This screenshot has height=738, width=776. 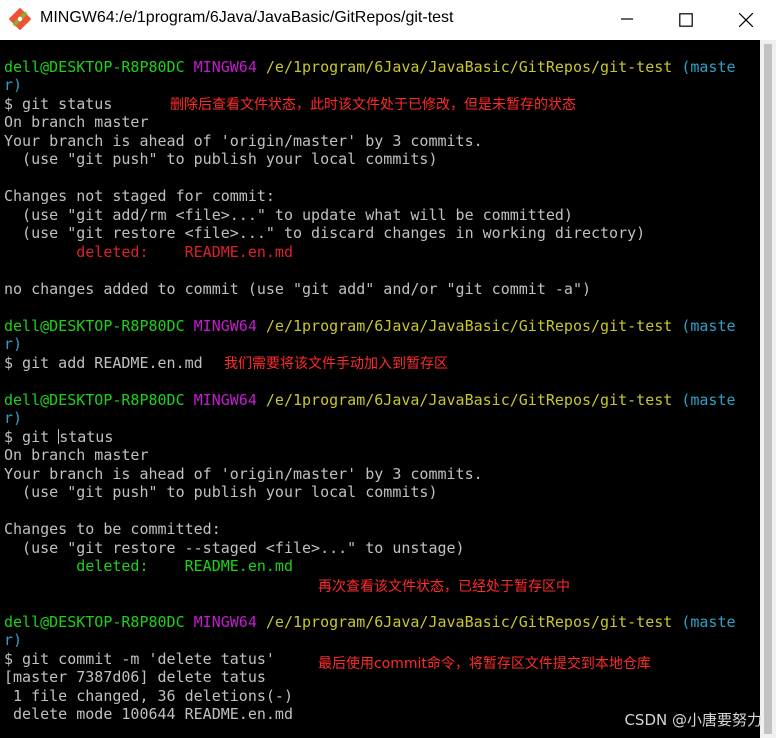 What do you see at coordinates (139, 659) in the screenshot?
I see `command-line: $ git commit -m 'delete tatus'` at bounding box center [139, 659].